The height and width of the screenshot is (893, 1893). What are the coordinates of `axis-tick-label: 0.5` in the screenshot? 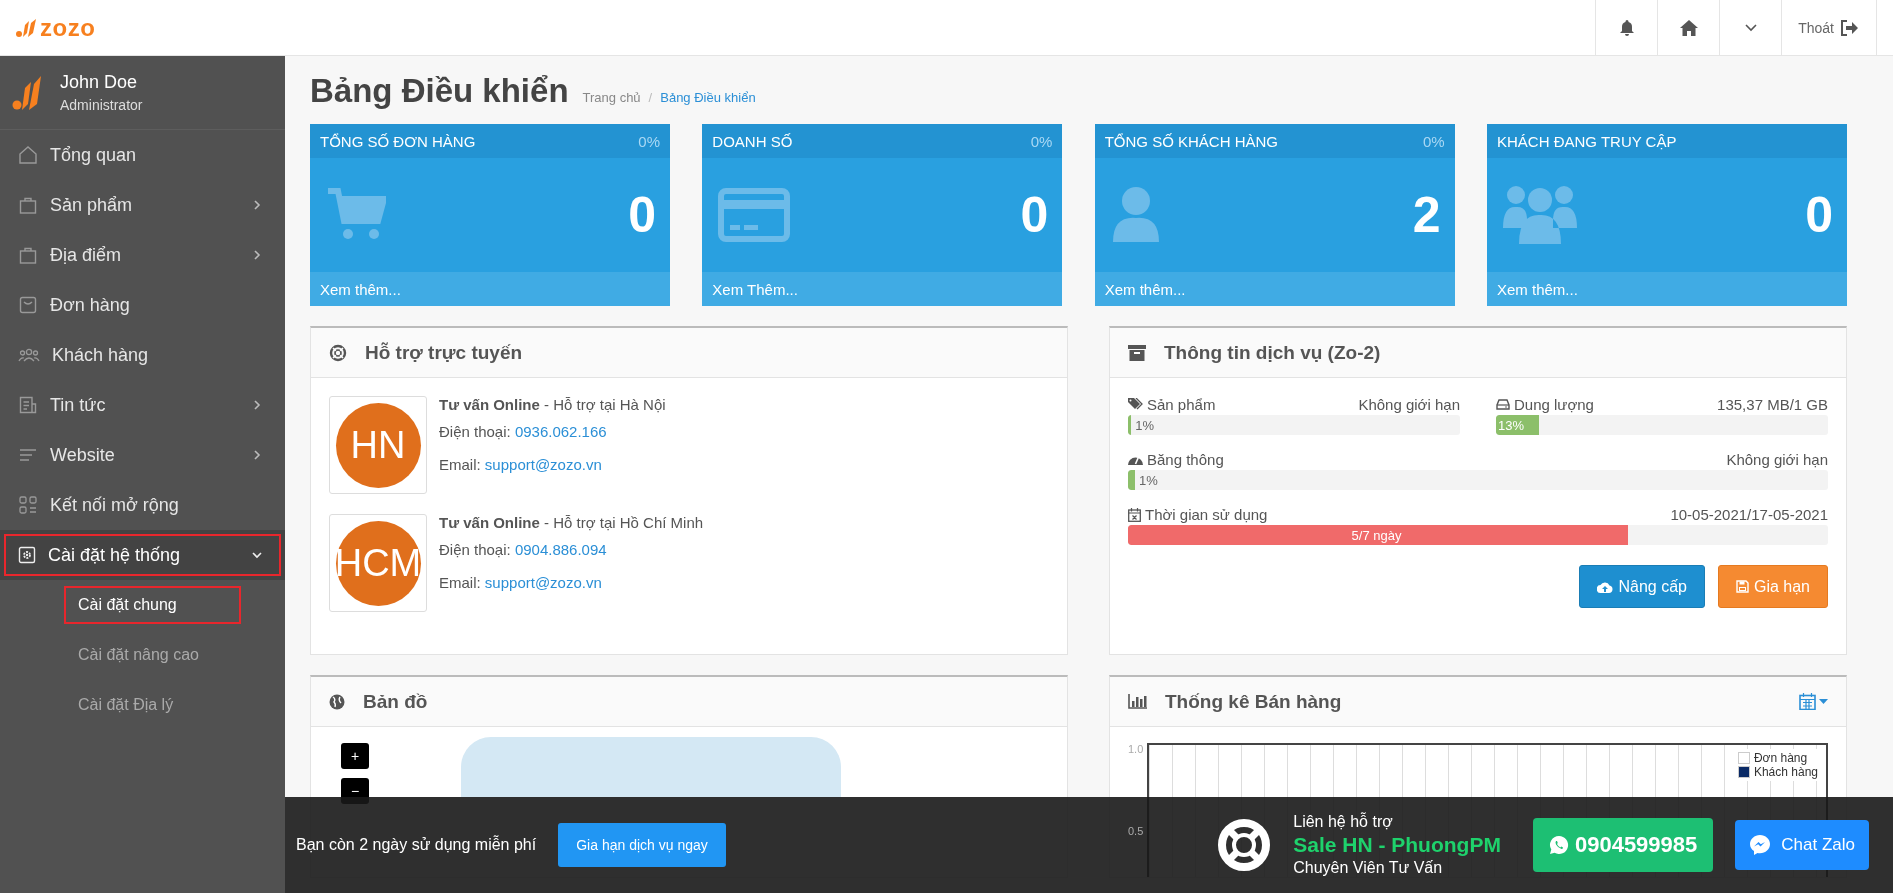 It's located at (1136, 831).